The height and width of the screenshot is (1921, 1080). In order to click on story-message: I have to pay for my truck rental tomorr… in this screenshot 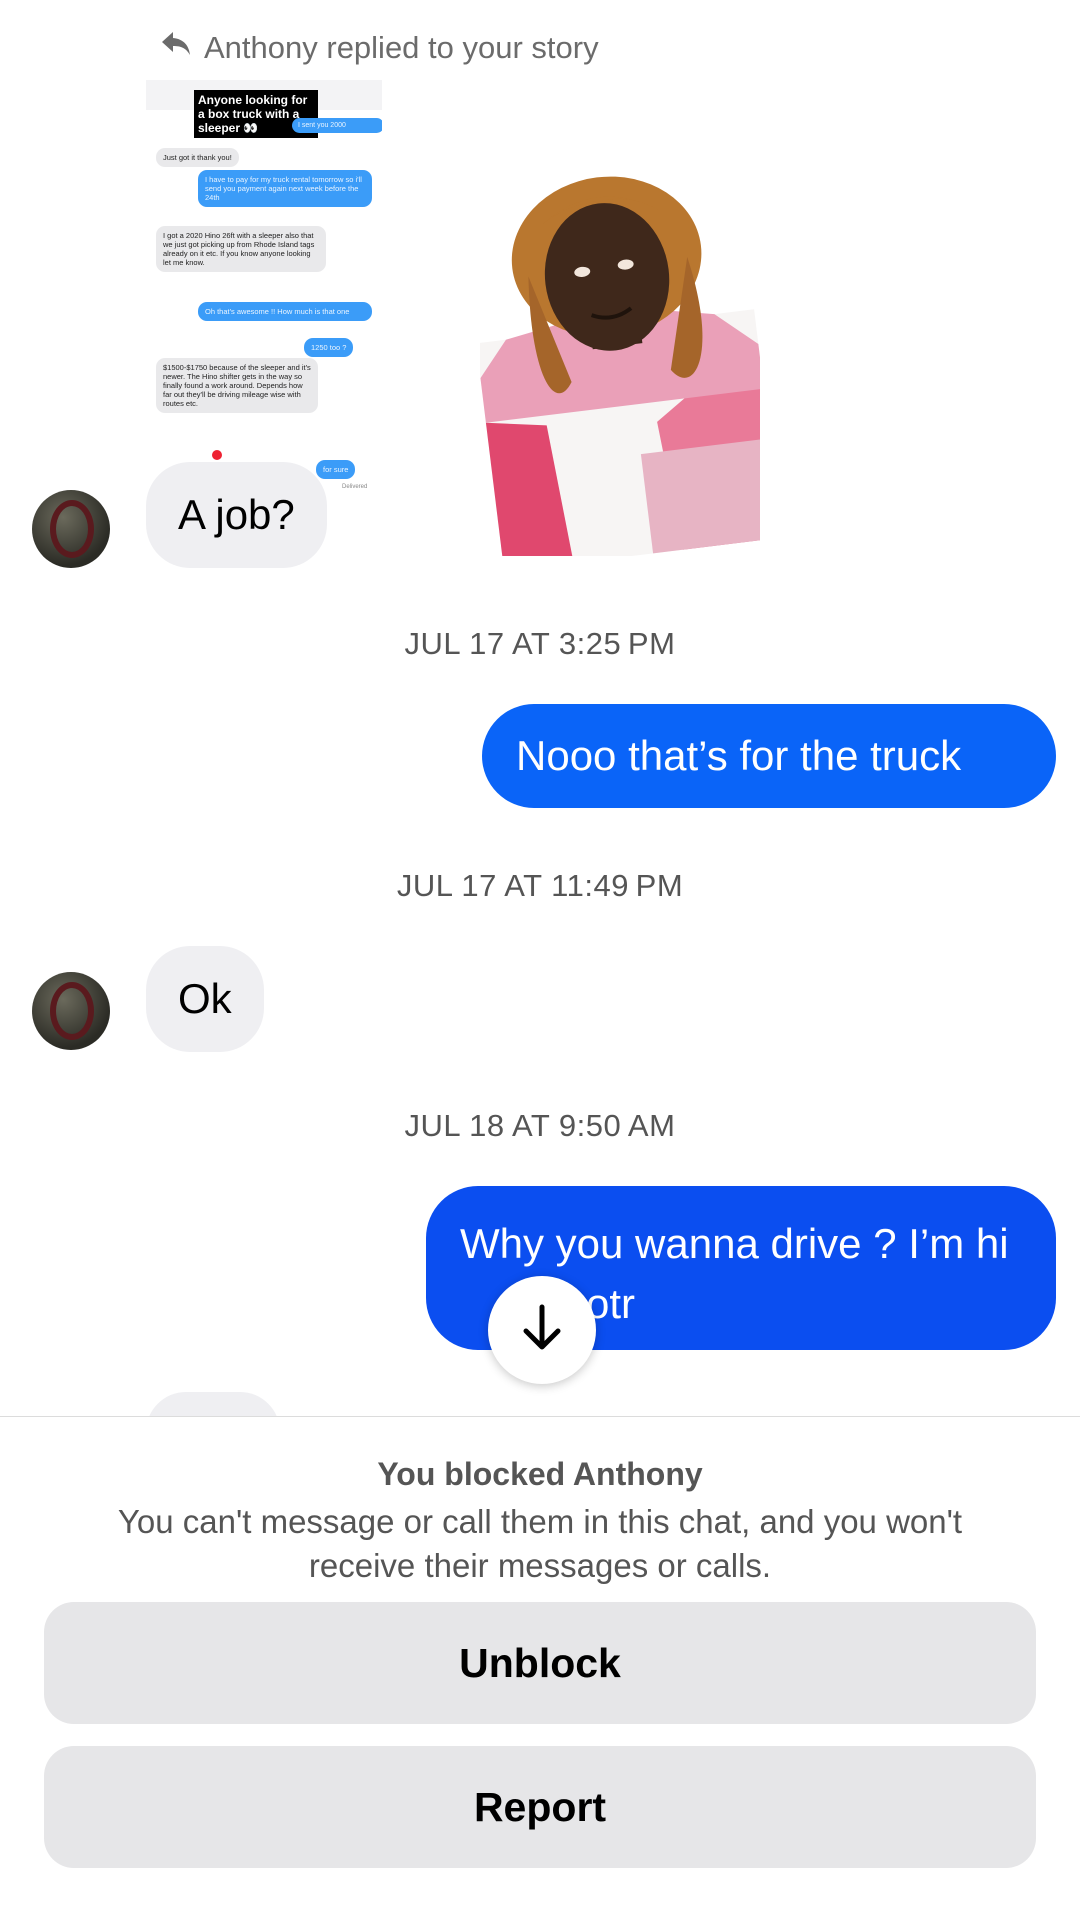, I will do `click(285, 188)`.